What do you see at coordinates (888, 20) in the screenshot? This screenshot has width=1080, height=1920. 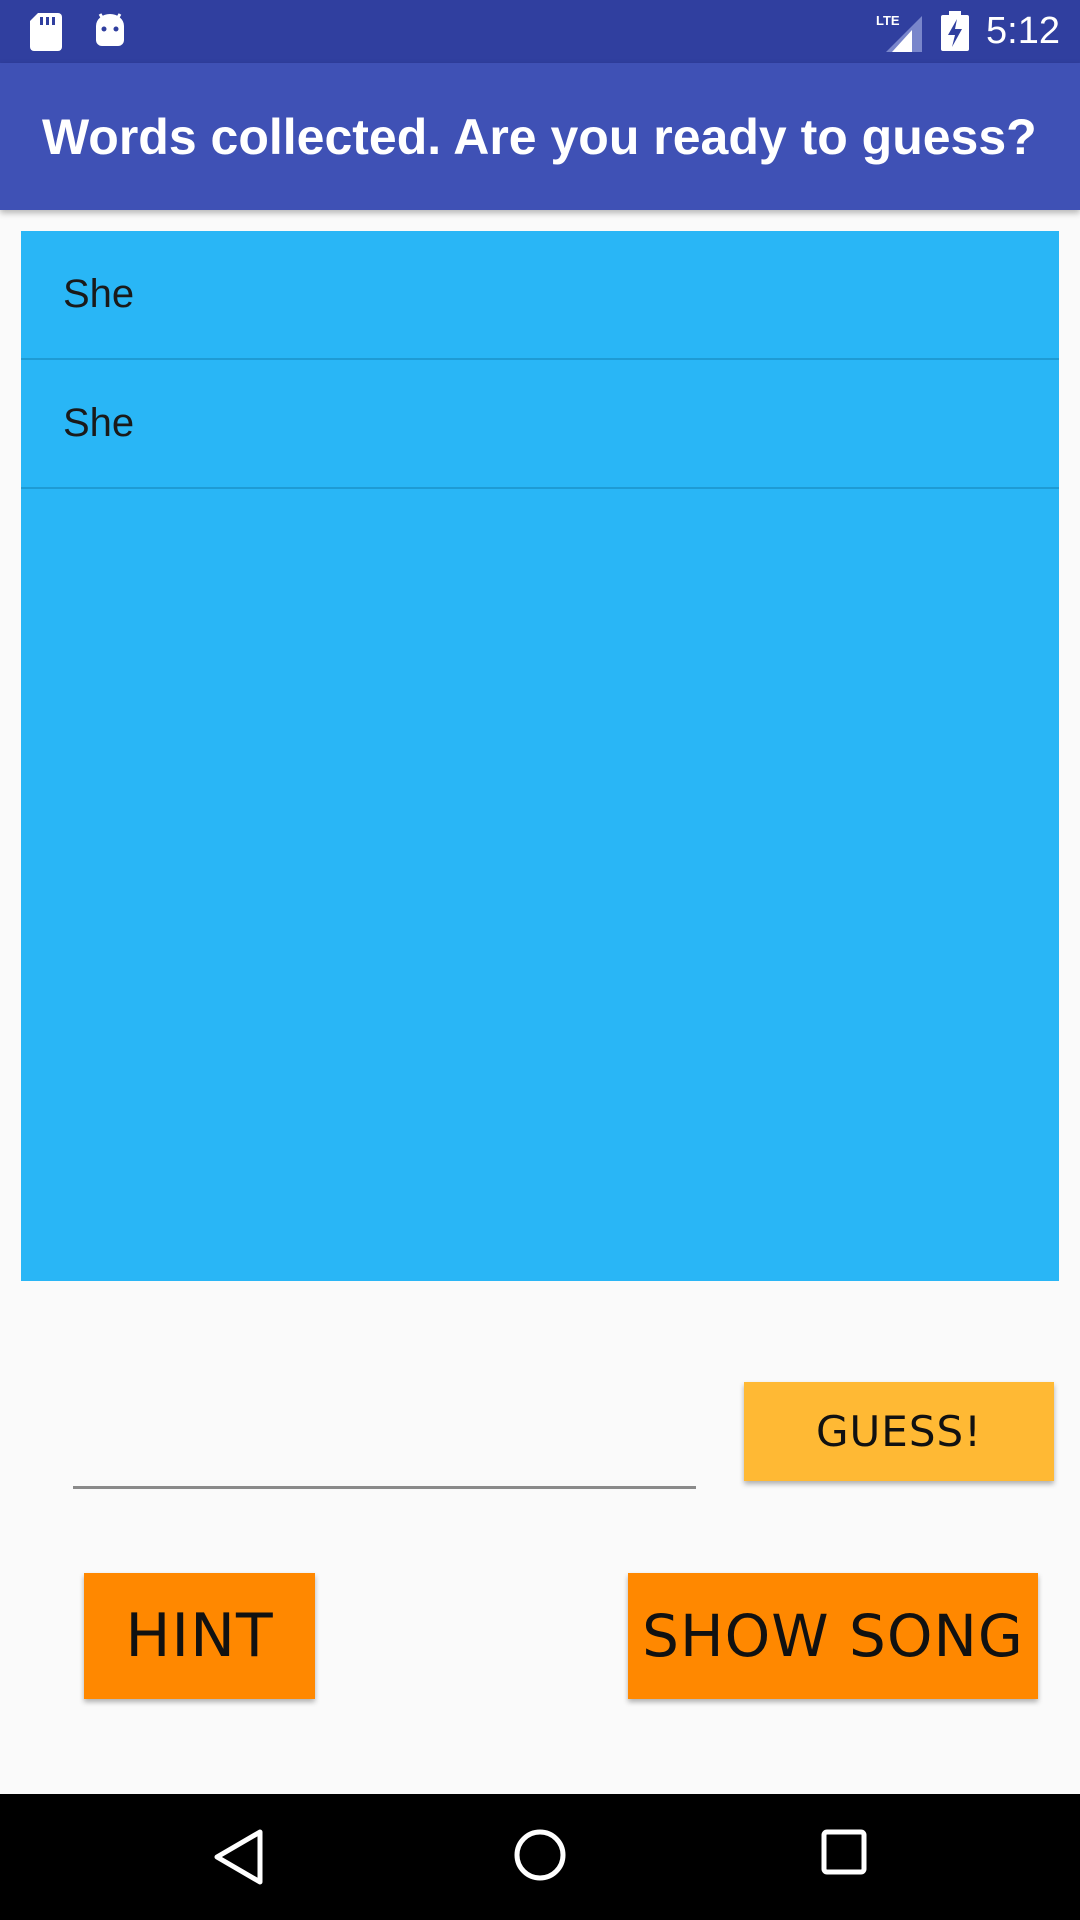 I see `svg-text: LTE` at bounding box center [888, 20].